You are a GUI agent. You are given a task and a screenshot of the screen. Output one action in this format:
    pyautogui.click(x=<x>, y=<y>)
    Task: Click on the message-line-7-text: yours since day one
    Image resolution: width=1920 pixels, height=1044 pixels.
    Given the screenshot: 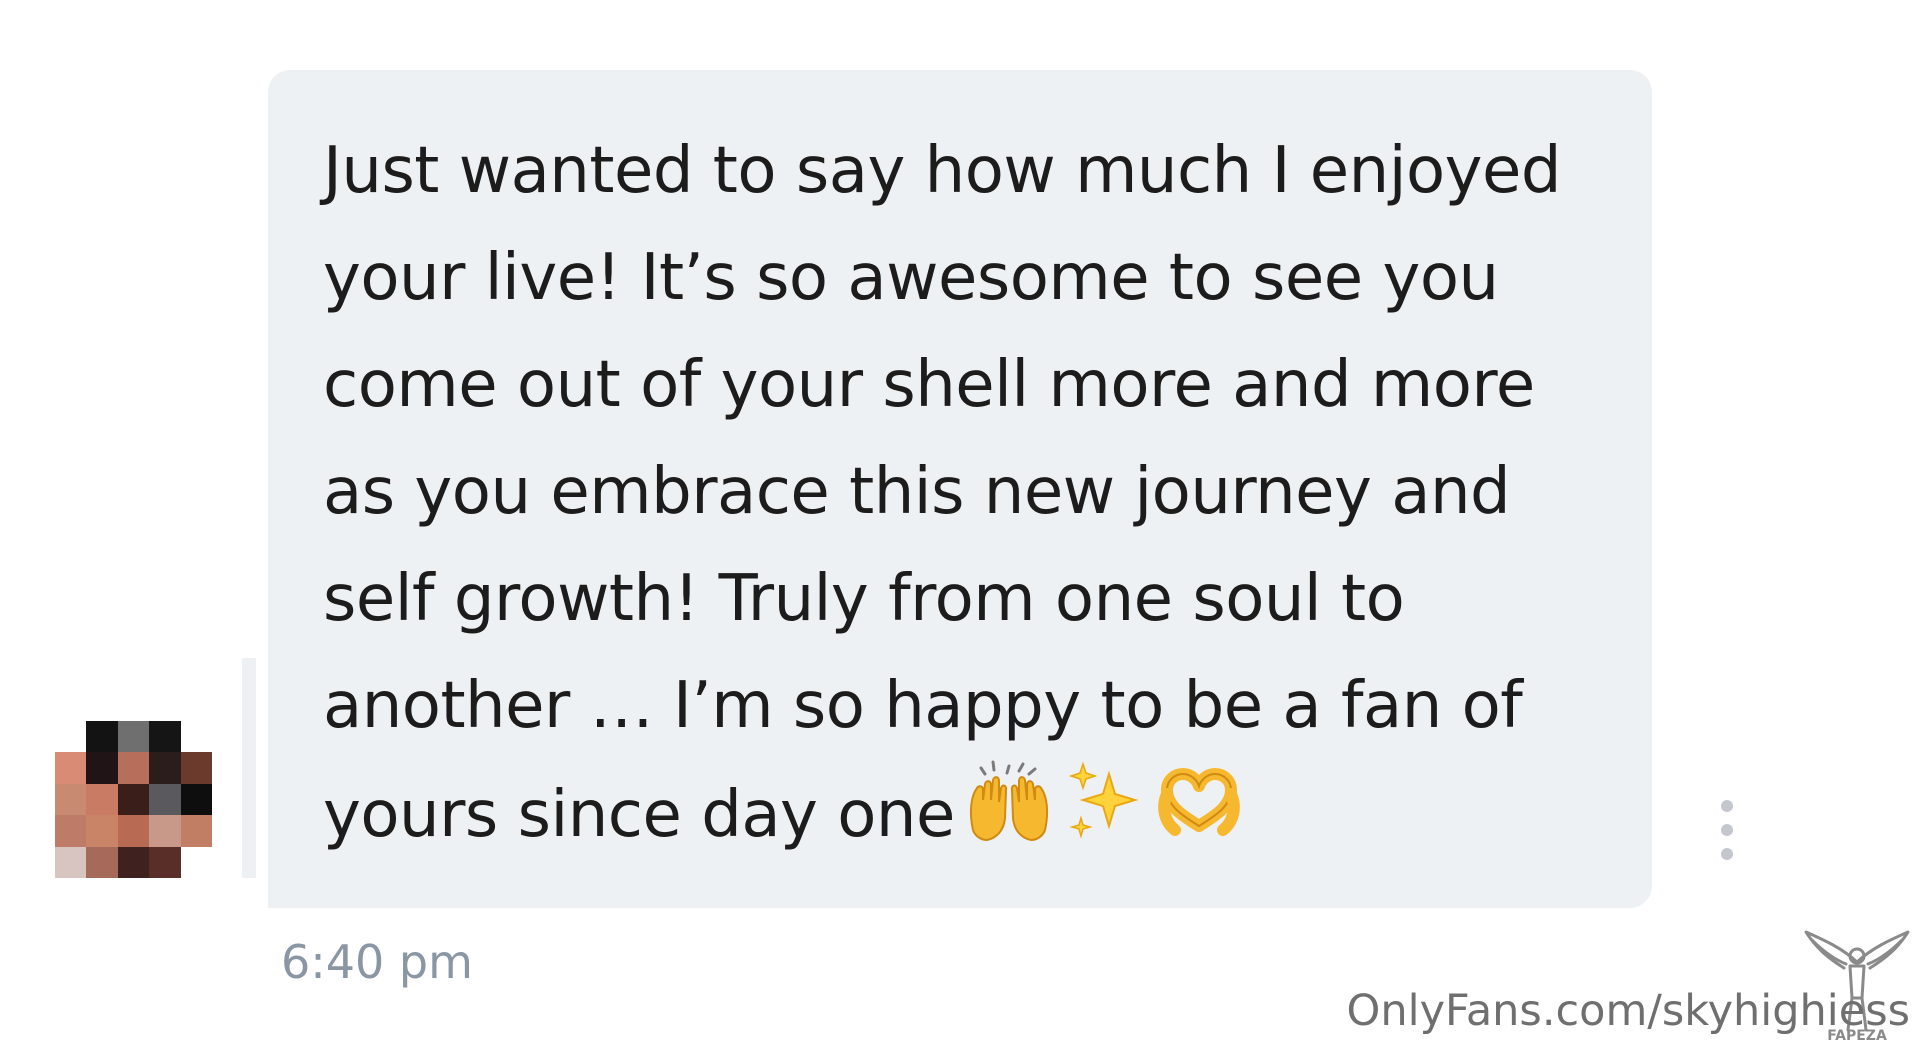 What is the action you would take?
    pyautogui.click(x=639, y=815)
    